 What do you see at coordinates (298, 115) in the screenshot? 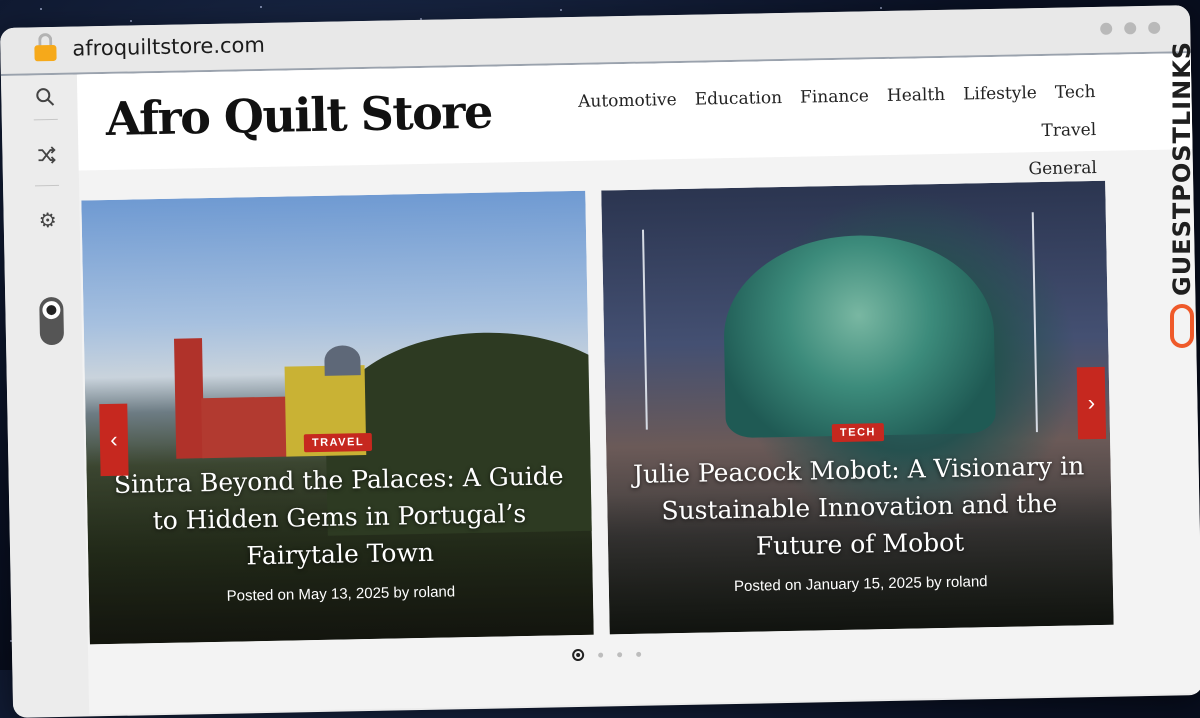
I see `site-title: Afro Quilt Store` at bounding box center [298, 115].